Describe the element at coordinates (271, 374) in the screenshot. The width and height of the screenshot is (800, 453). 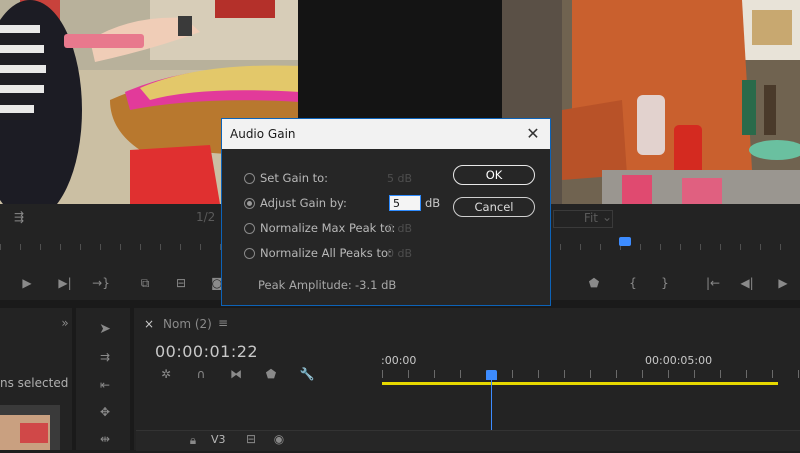
I see `add-marker-icon: ⬟` at that location.